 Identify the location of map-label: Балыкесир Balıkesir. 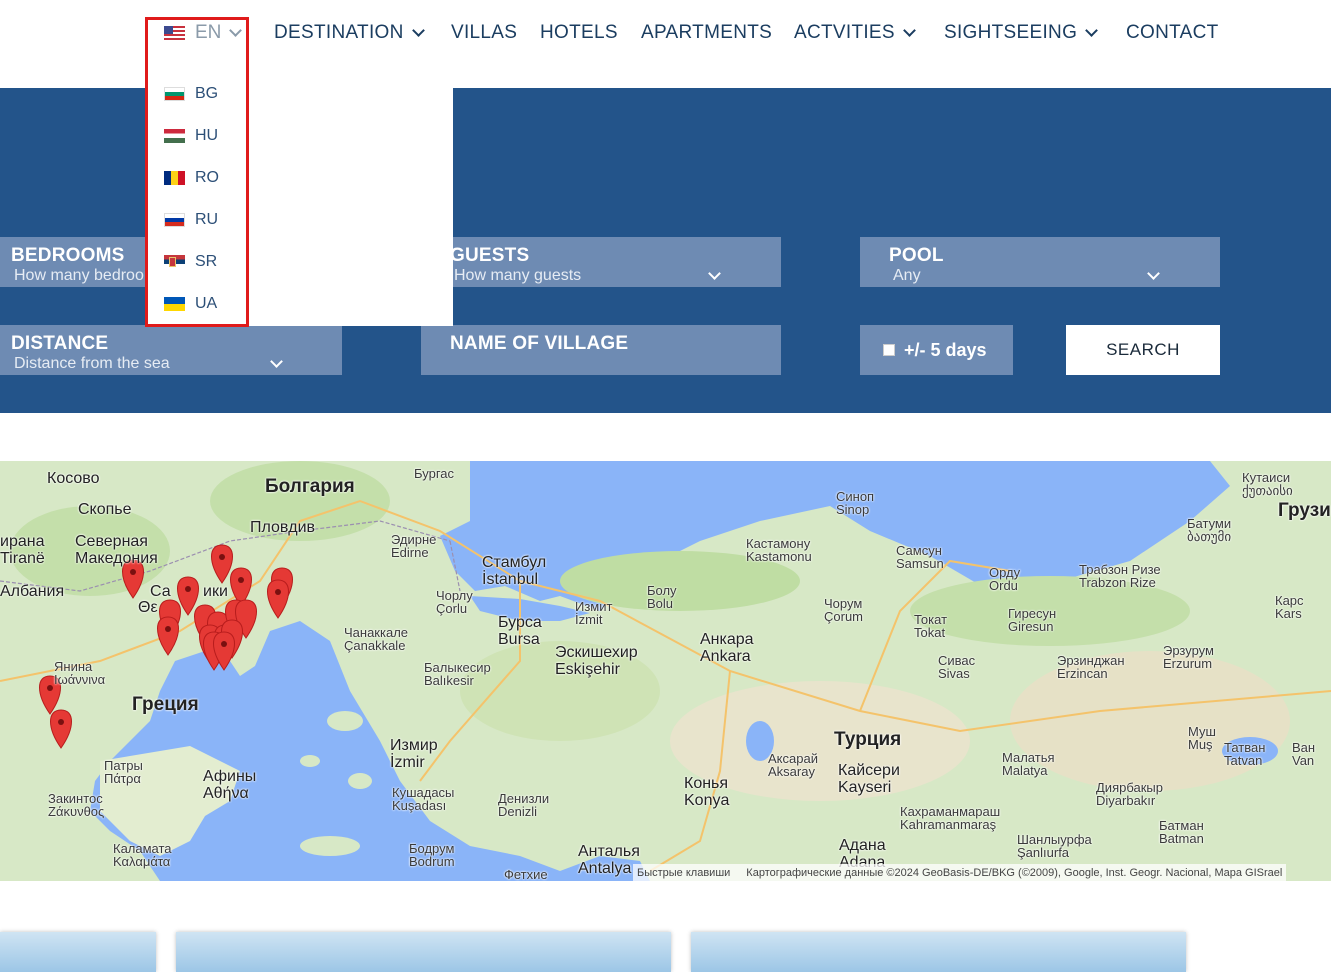
(457, 674).